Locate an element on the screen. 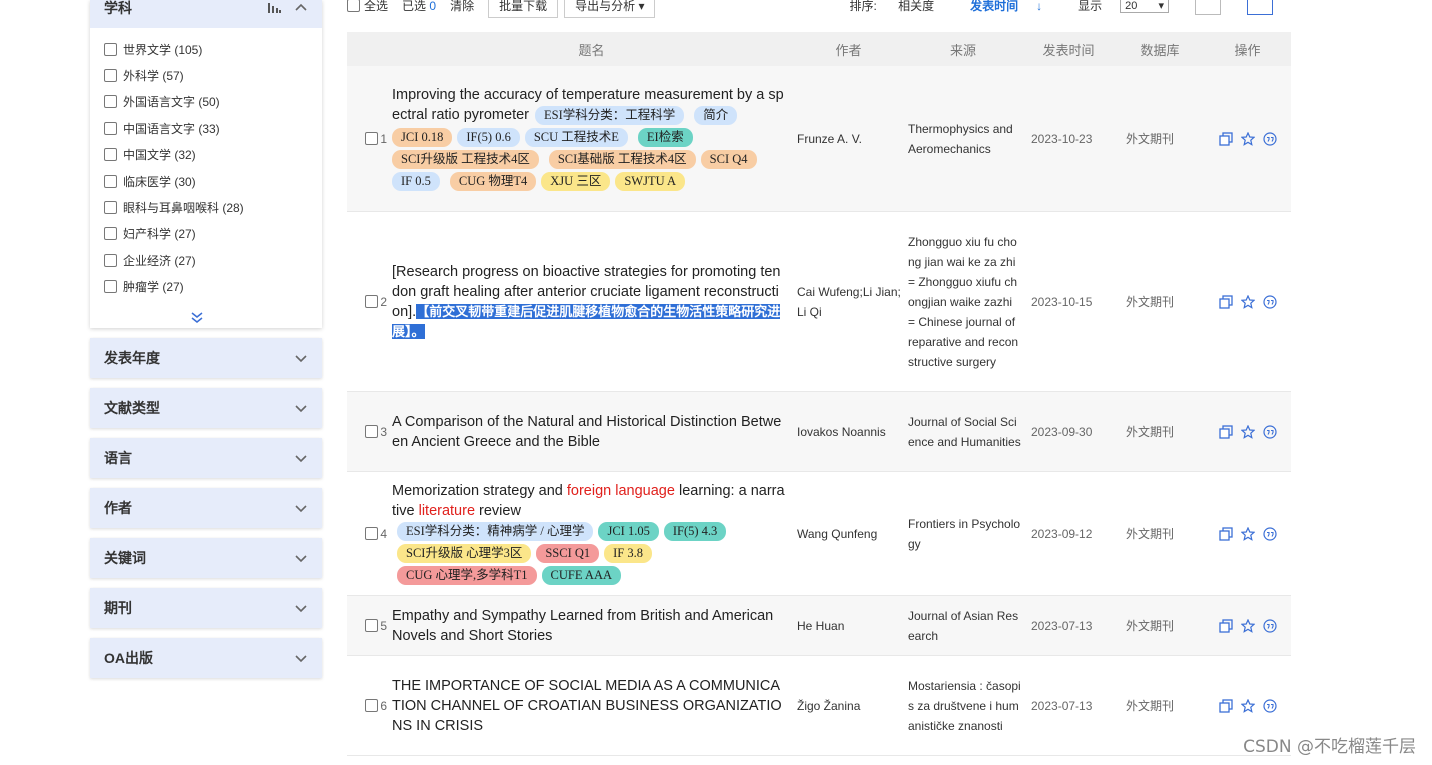 The height and width of the screenshot is (765, 1432). author-cell: He Huan is located at coordinates (848, 626).